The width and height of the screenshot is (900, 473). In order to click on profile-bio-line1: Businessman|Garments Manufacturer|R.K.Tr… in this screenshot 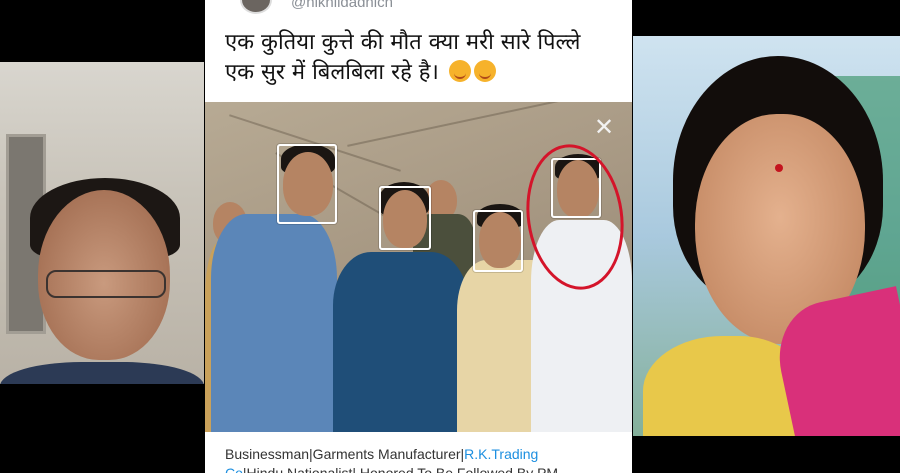, I will do `click(425, 454)`.